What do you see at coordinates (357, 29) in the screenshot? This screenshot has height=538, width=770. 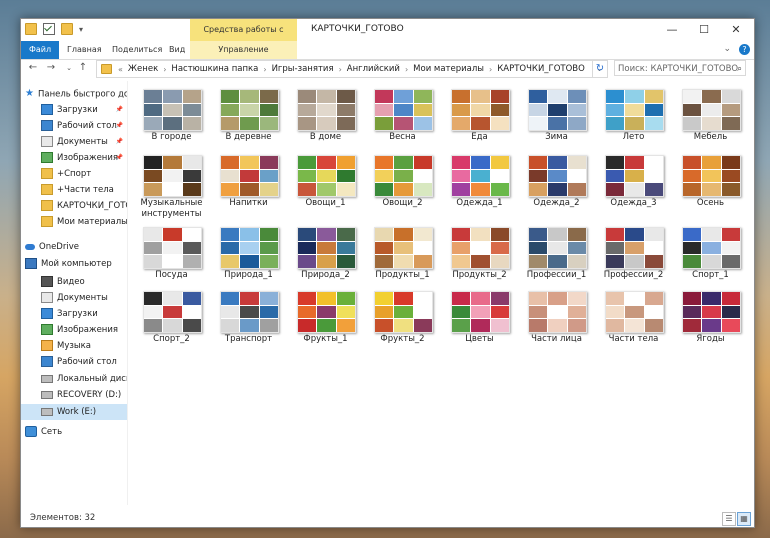 I see `window-title: КАРТОЧКИ_ГОТОВО` at bounding box center [357, 29].